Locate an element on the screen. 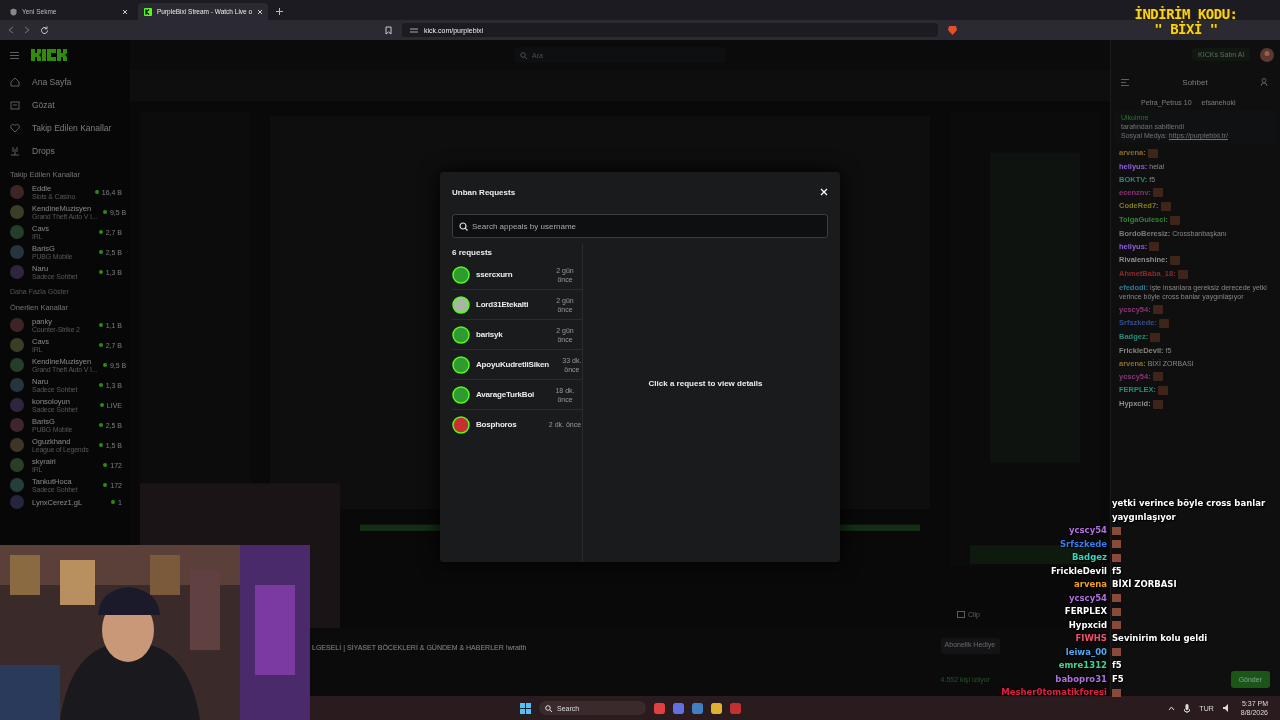  collapse-icon is located at coordinates (1125, 82).